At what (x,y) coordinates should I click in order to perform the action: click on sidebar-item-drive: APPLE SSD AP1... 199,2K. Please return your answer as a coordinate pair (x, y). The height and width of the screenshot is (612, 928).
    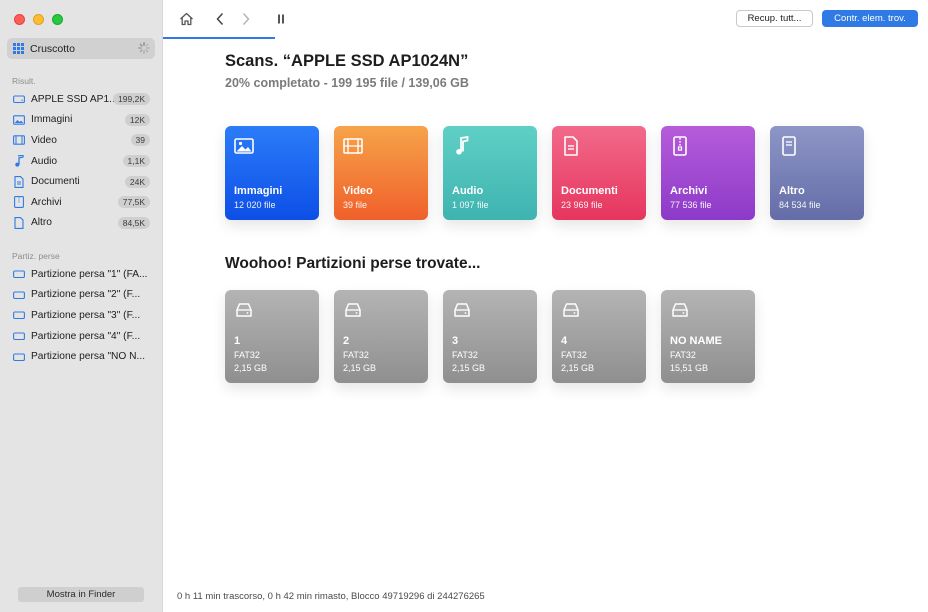
    Looking at the image, I should click on (81, 99).